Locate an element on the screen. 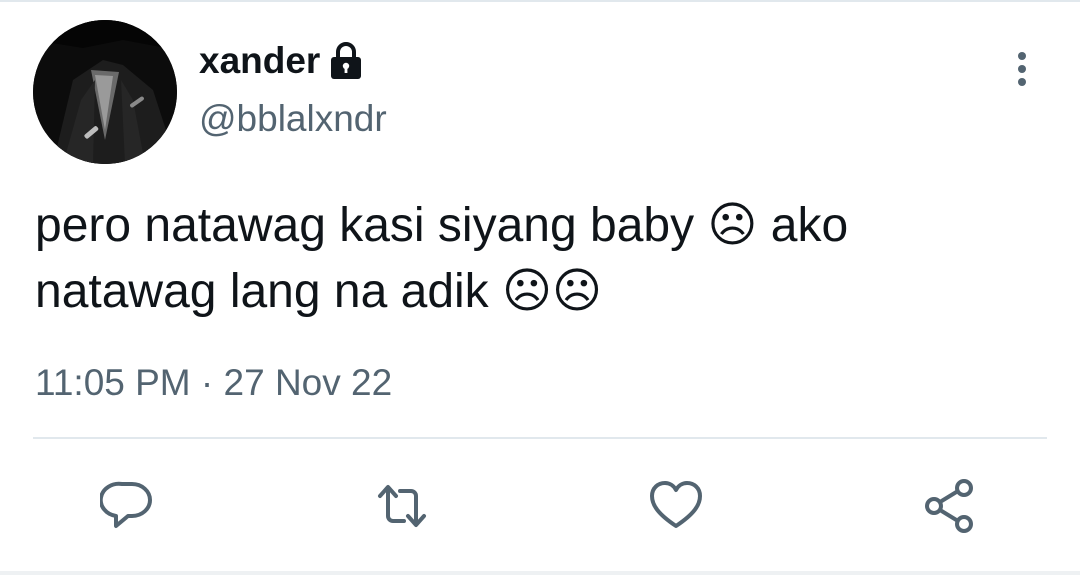 The width and height of the screenshot is (1080, 575). tweet-timestamp: 11:05 PM · 27 Nov 22 is located at coordinates (213, 383).